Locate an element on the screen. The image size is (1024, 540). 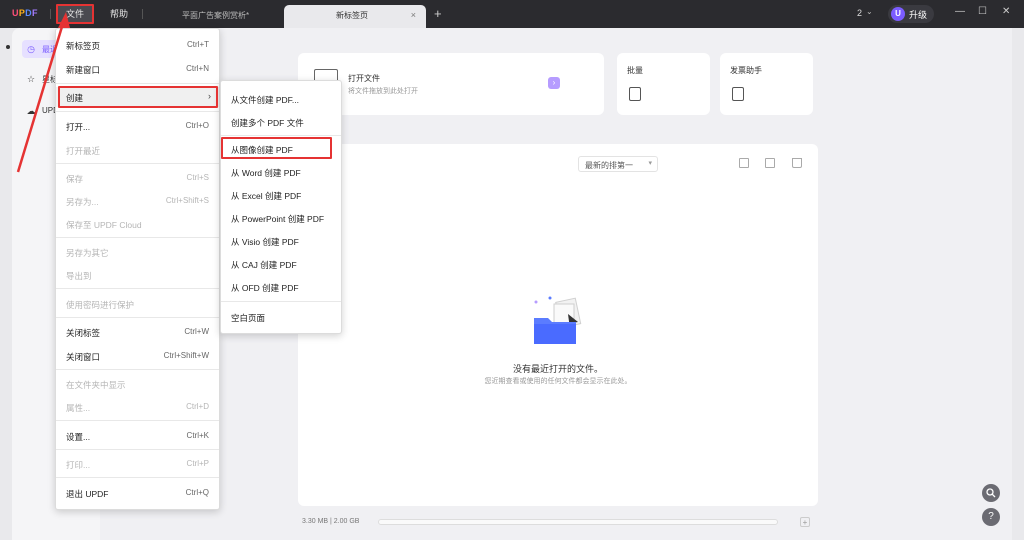
trash-icon is located at coordinates (797, 163).